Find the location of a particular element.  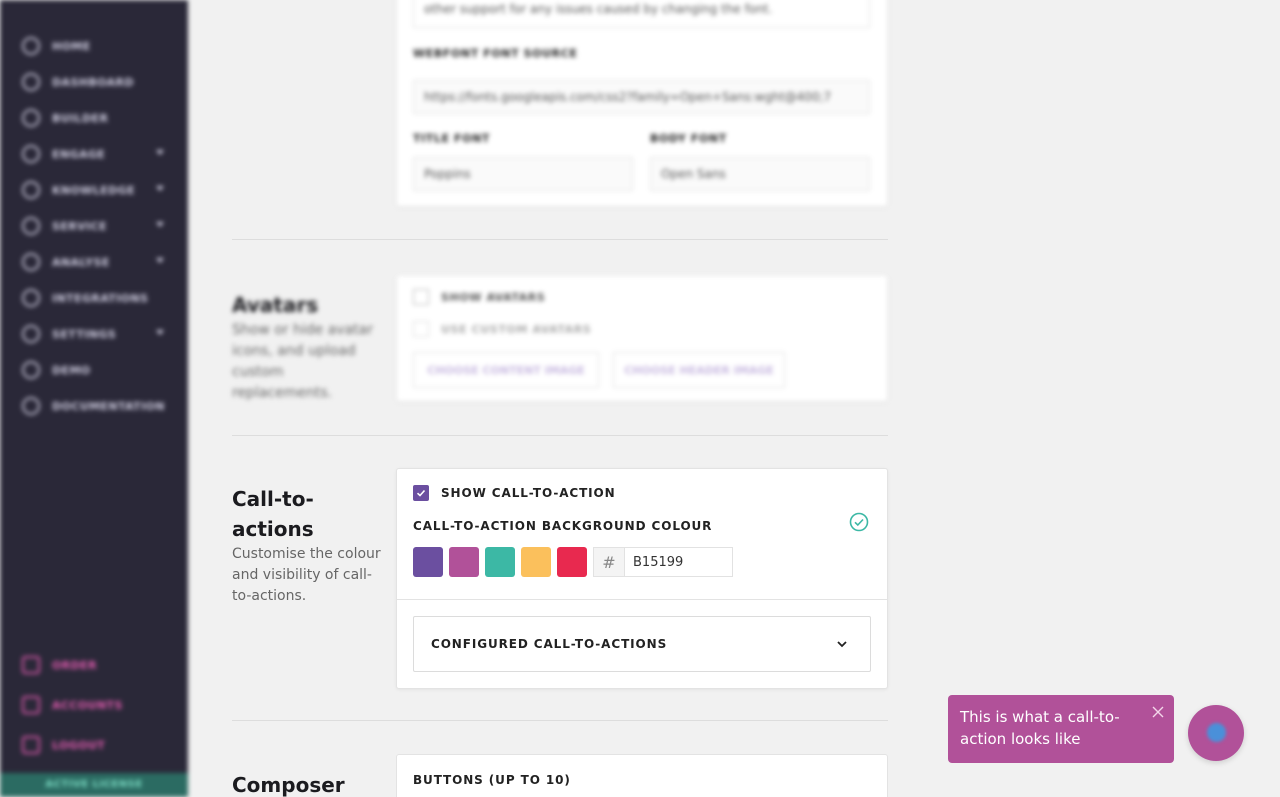

chat-launcher-button is located at coordinates (1216, 733).